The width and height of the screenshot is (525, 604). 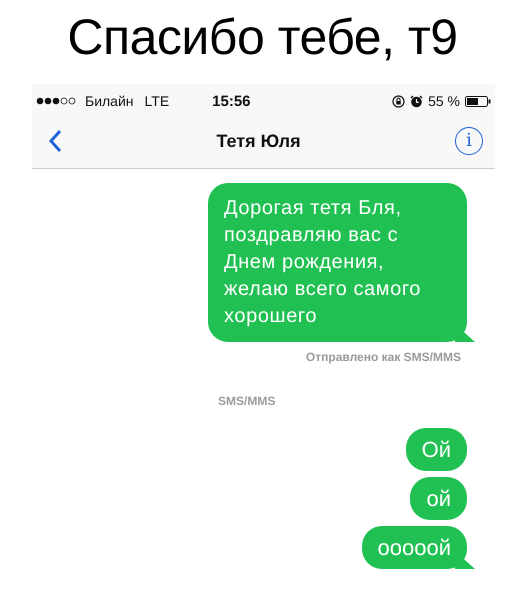 What do you see at coordinates (258, 141) in the screenshot?
I see `contact-name: Тетя Юля` at bounding box center [258, 141].